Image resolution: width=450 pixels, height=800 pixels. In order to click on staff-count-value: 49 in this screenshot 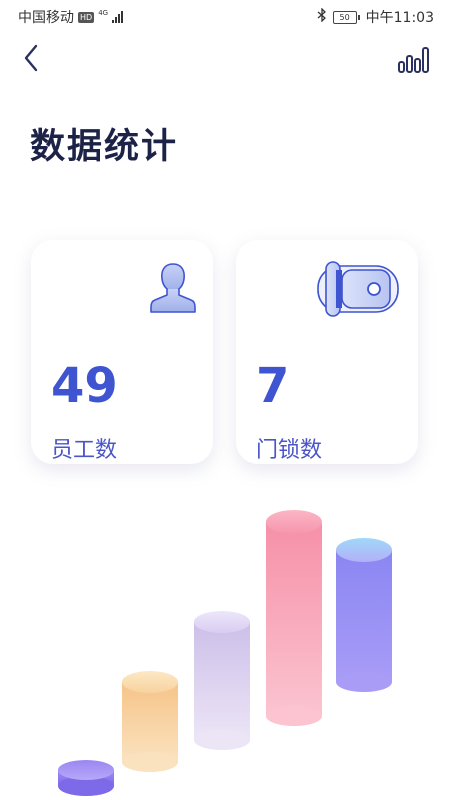, I will do `click(84, 386)`.